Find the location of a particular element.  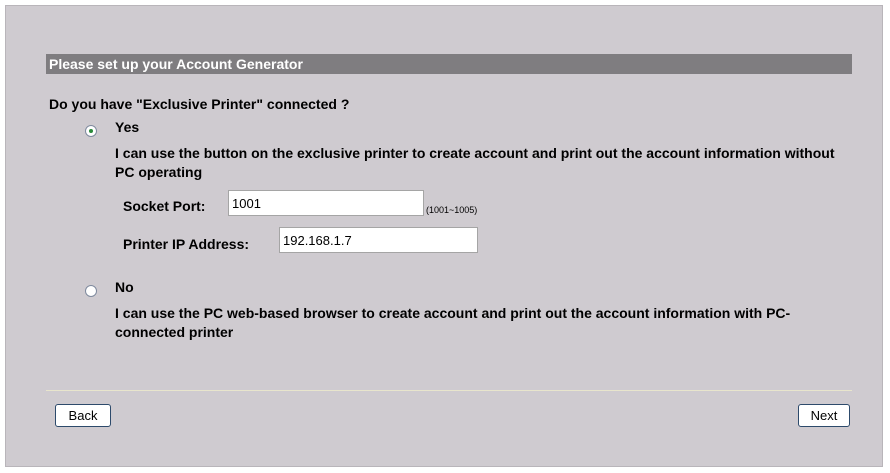

divider is located at coordinates (449, 390).